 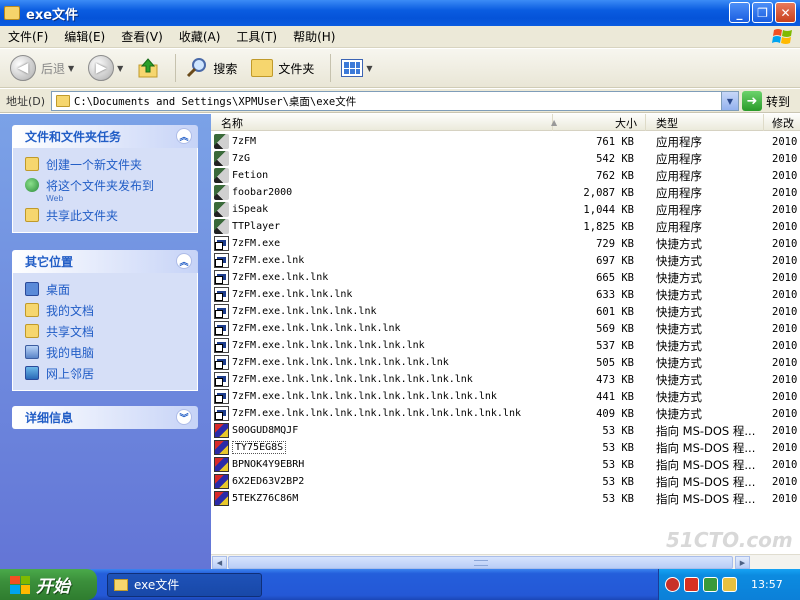 I want to click on file-row: 7zFM.exe.lnk.lnk 665 KB 快捷方式 2010, so click(x=505, y=277).